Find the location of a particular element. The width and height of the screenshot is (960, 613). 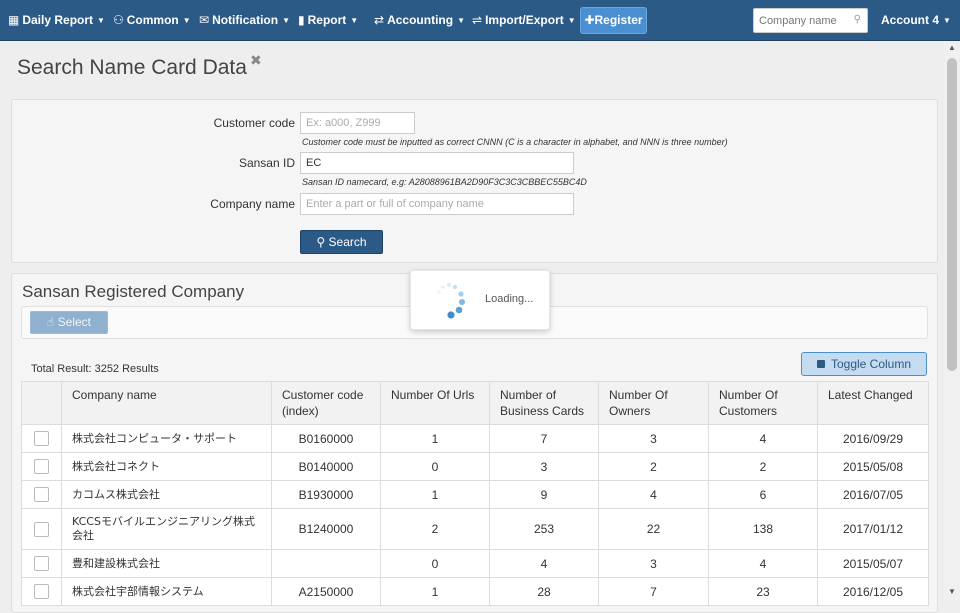

register-label: Register is located at coordinates (618, 20).